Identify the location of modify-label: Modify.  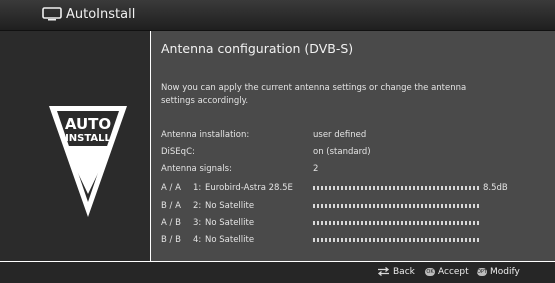
(505, 272).